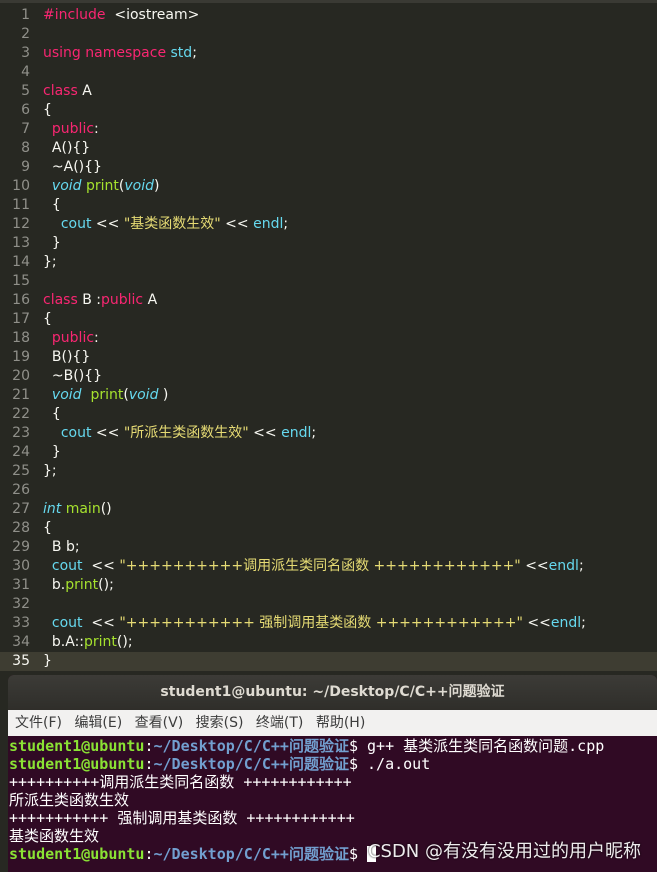 The width and height of the screenshot is (657, 872). I want to click on menu-terminal: 终端(T), so click(279, 723).